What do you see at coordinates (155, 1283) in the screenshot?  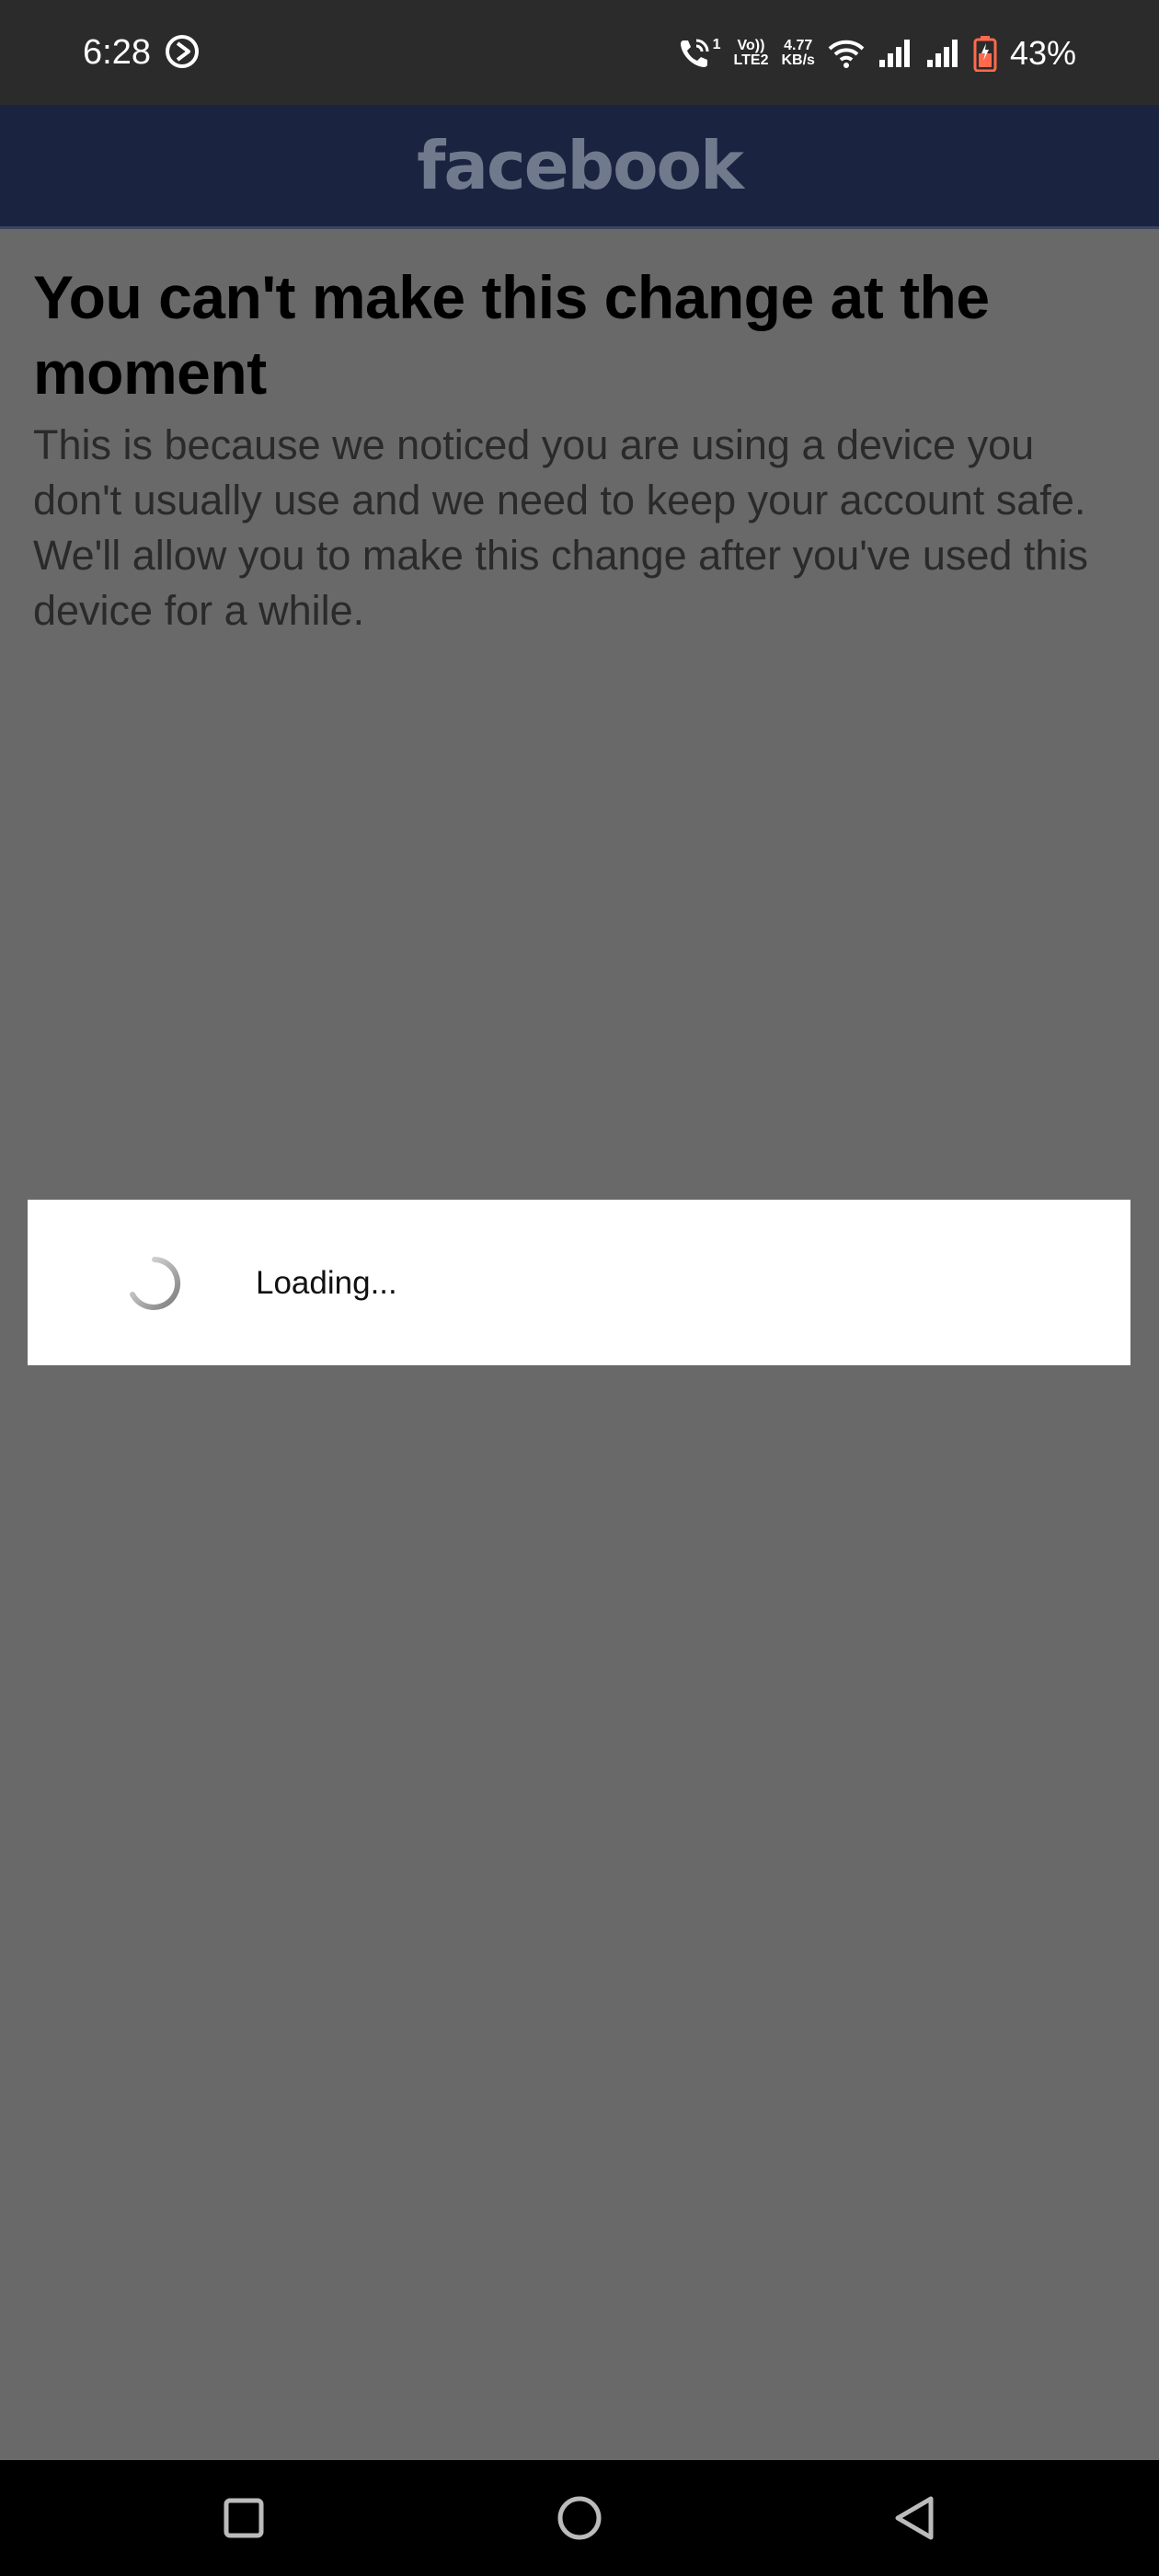 I see `spinner-icon` at bounding box center [155, 1283].